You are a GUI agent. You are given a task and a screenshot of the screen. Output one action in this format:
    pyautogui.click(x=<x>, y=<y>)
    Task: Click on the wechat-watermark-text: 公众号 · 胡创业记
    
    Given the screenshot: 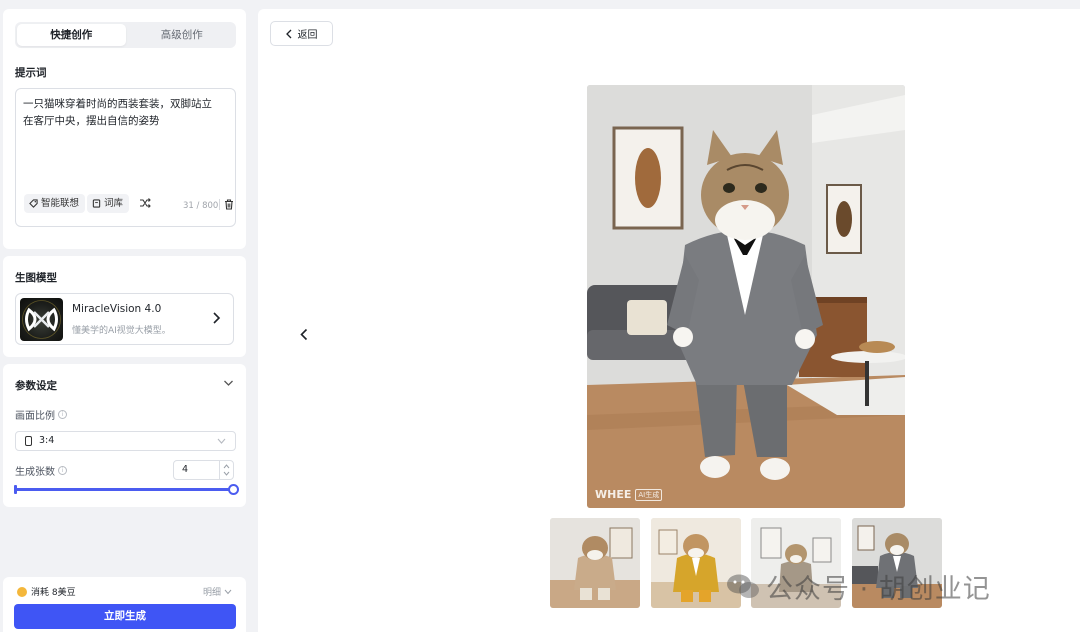 What is the action you would take?
    pyautogui.click(x=878, y=589)
    